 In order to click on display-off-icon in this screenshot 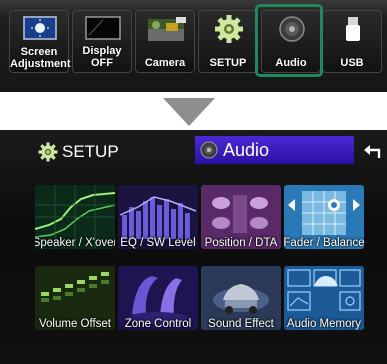, I will do `click(103, 28)`.